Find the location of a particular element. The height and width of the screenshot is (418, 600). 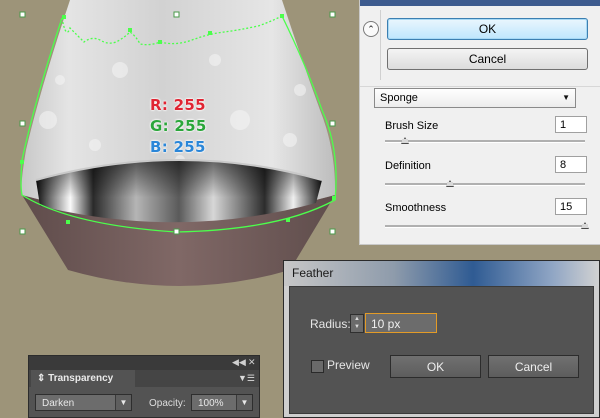

smoothness-slider is located at coordinates (485, 226).